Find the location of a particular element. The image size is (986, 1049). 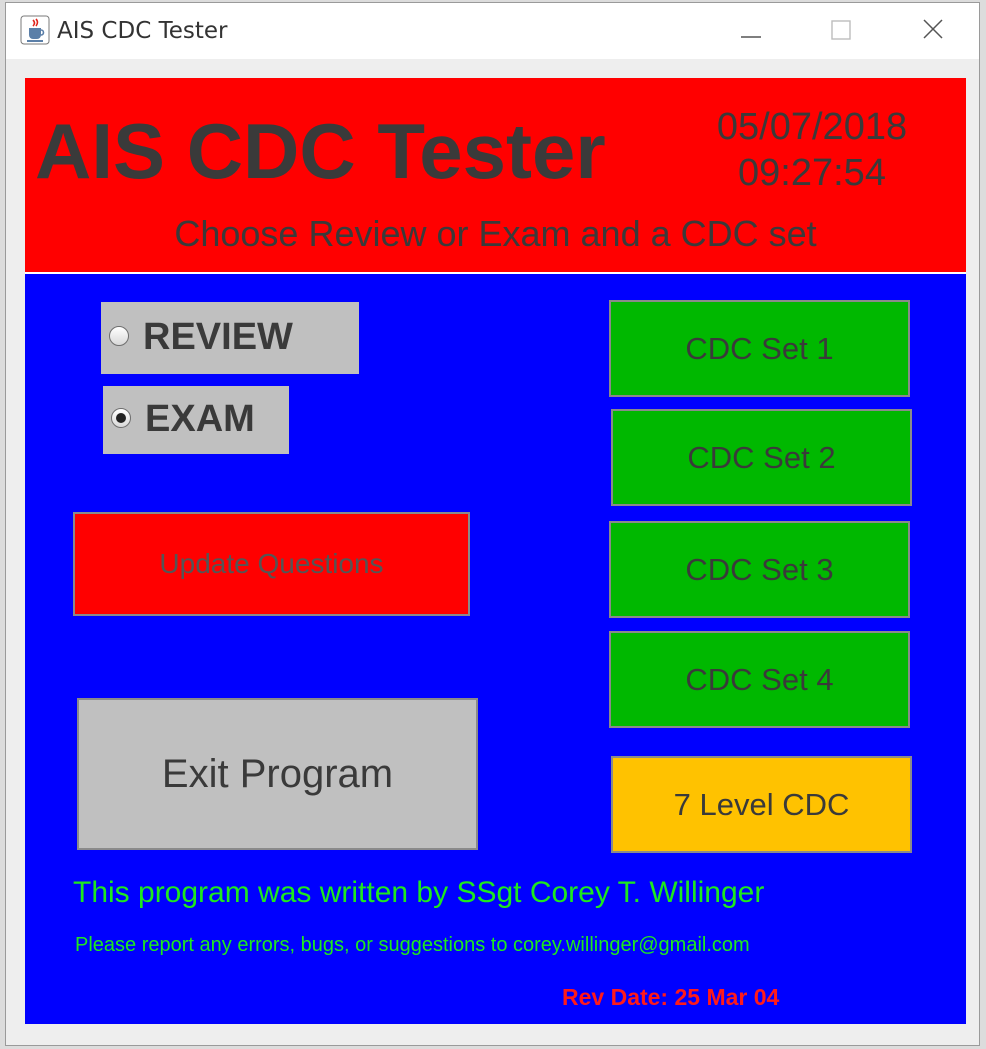

app-heading: AIS CDC Tester is located at coordinates (320, 151).